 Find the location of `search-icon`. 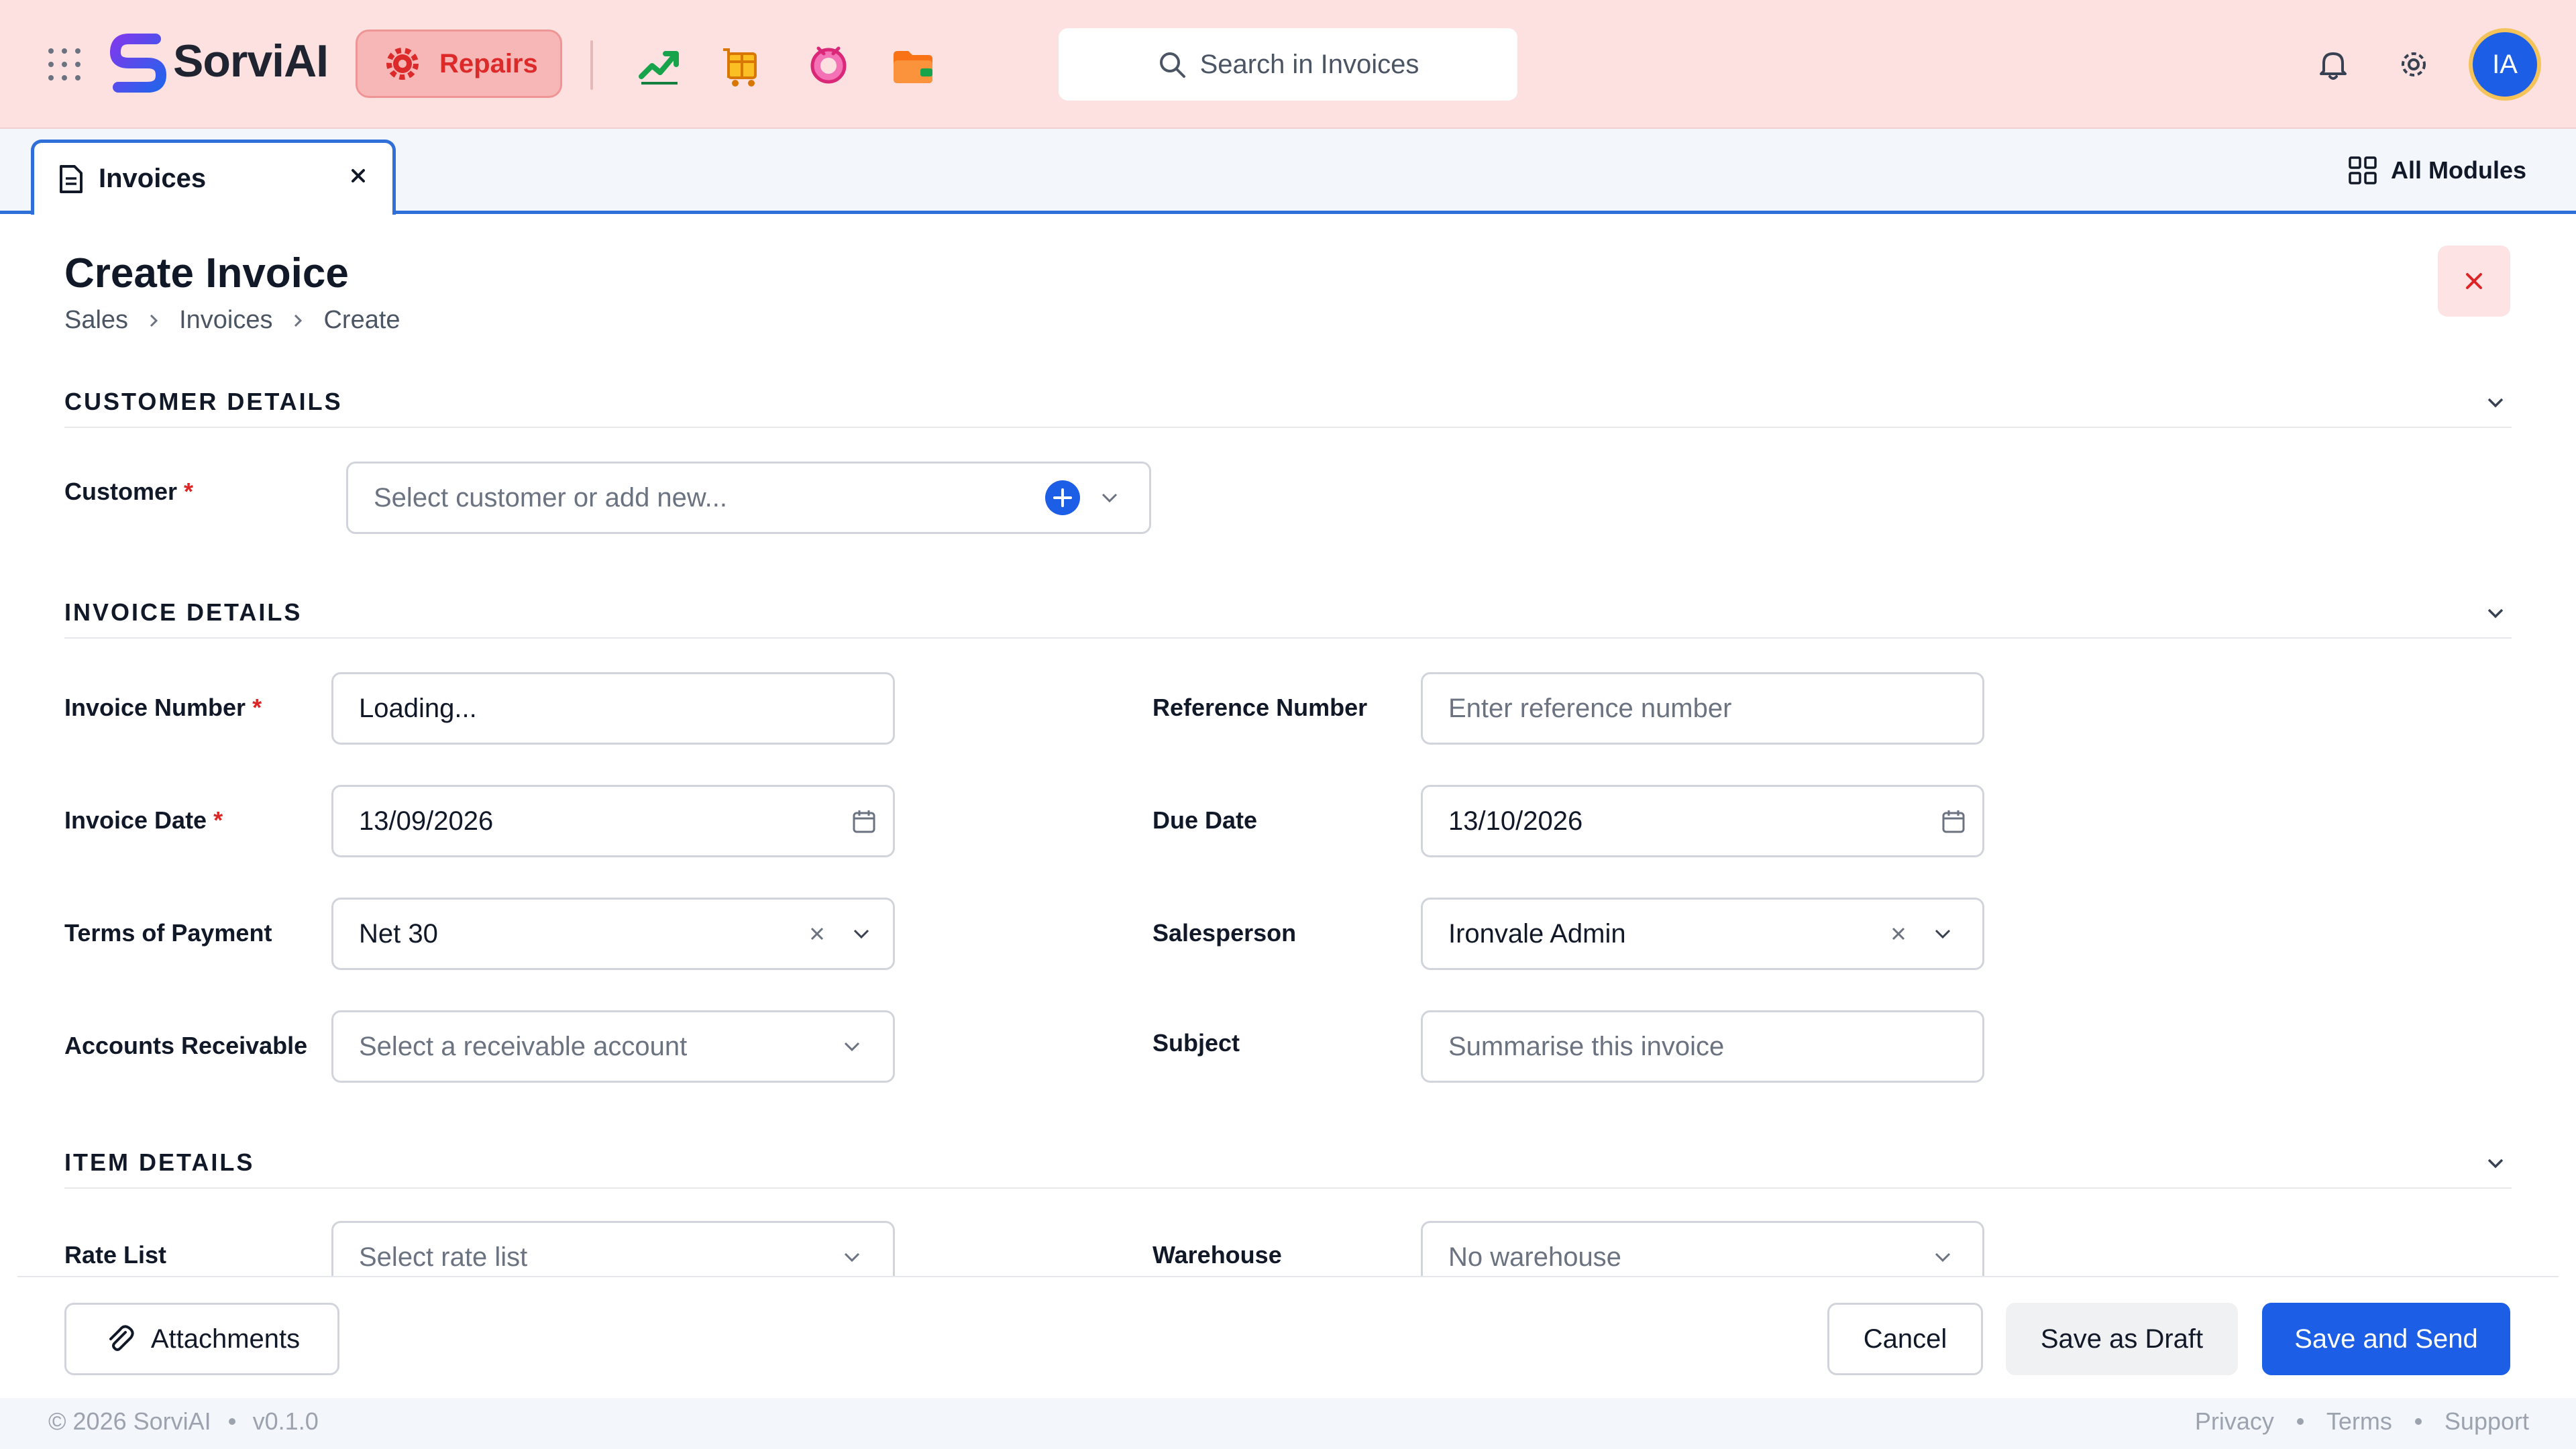

search-icon is located at coordinates (1172, 64).